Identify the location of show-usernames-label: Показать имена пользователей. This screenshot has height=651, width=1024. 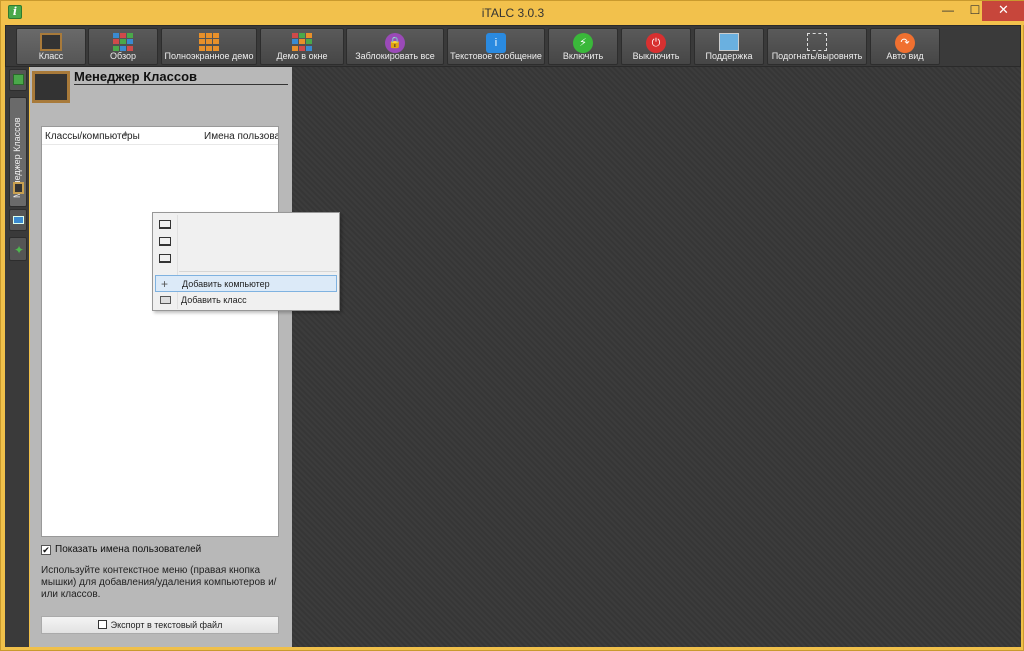
(128, 549).